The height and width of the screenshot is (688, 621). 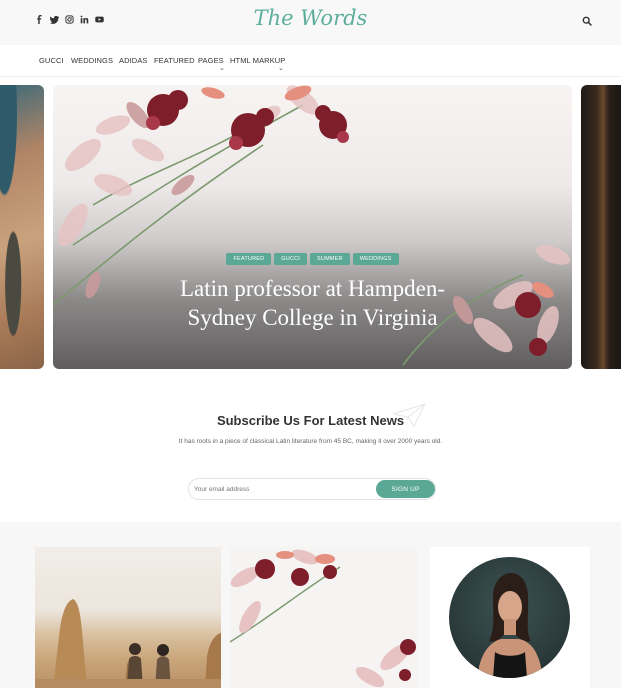 I want to click on next-slide, so click(x=601, y=227).